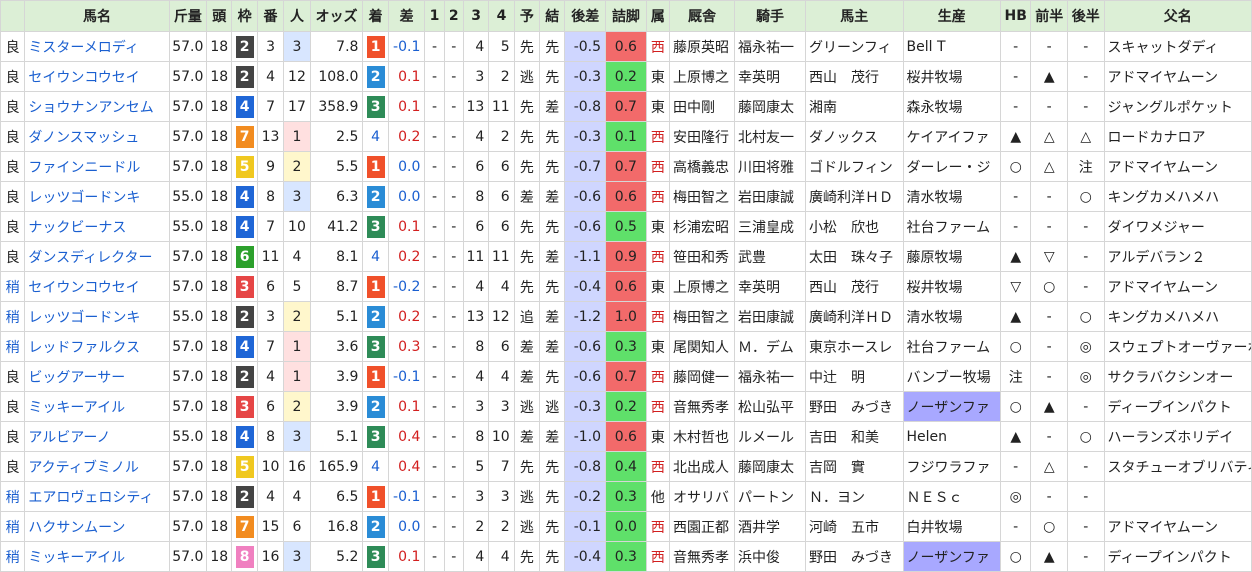  I want to click on col-region-header: 属, so click(657, 16).